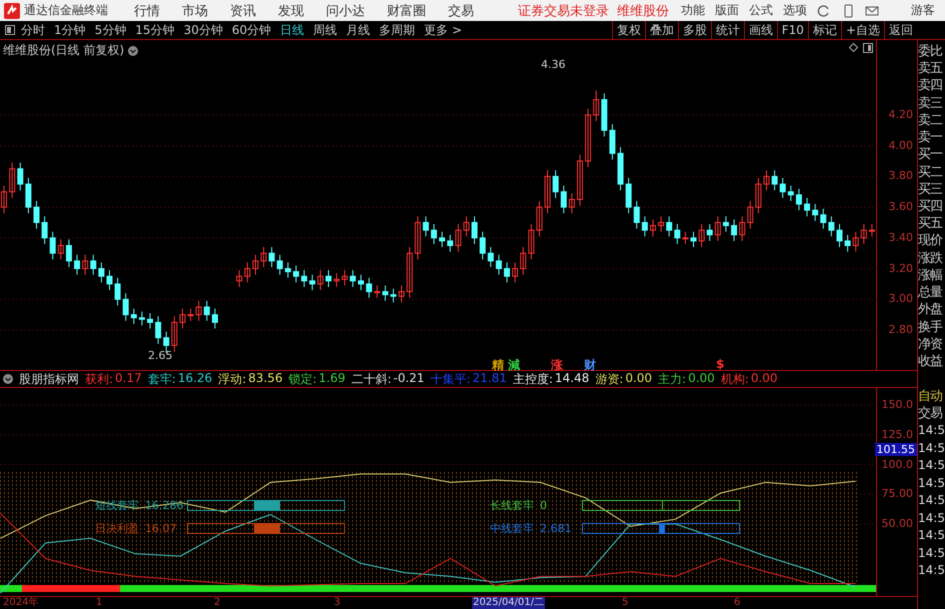  Describe the element at coordinates (325, 30) in the screenshot. I see `period-tab: 周线` at that location.